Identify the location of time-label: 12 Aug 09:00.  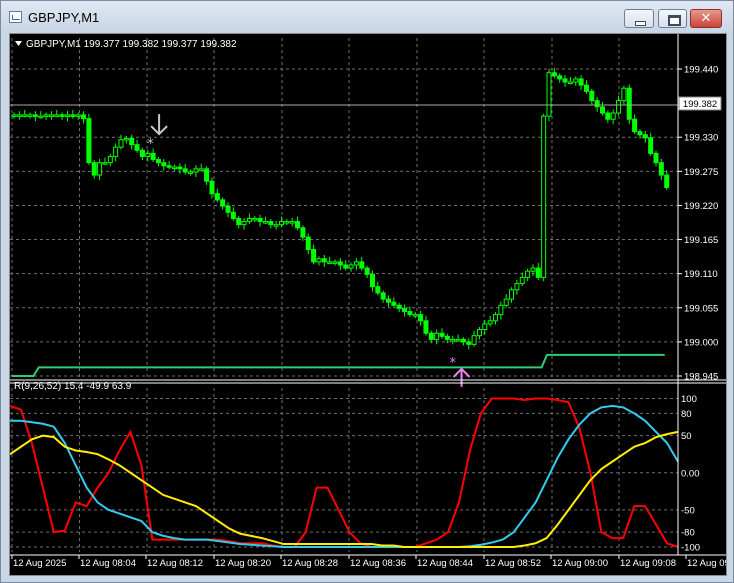
(580, 563).